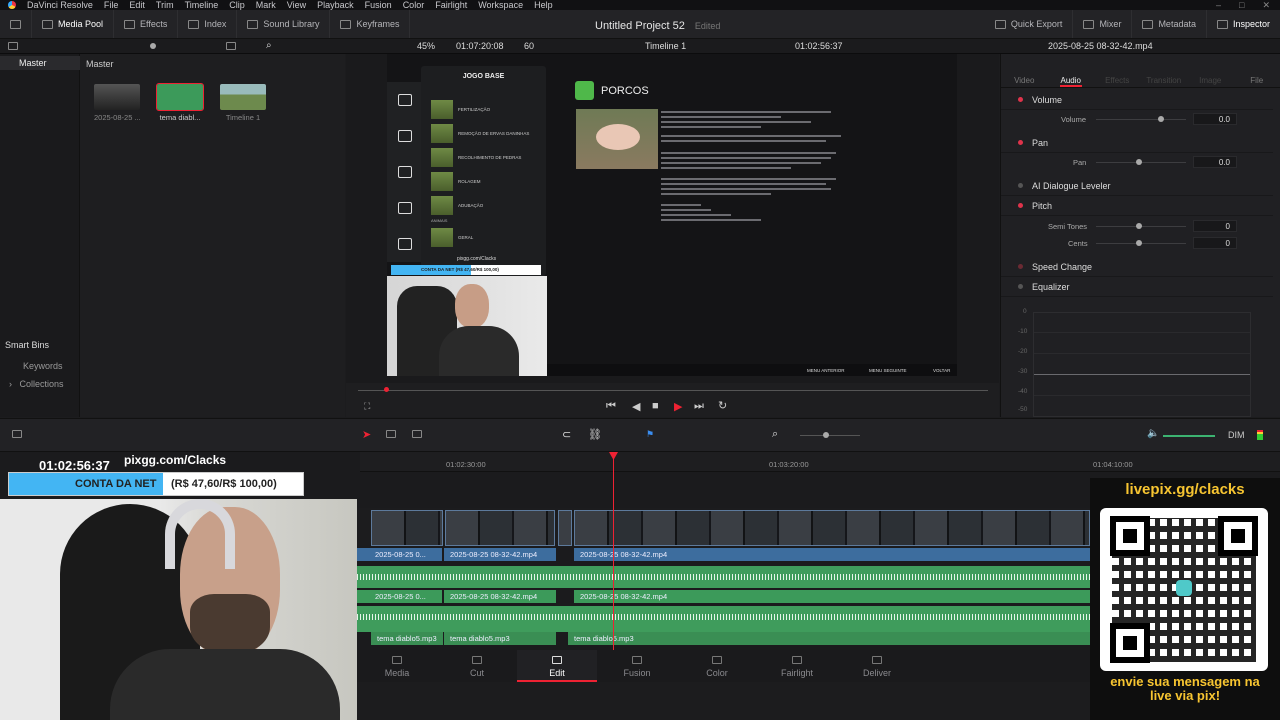 The image size is (1280, 720). What do you see at coordinates (296, 5) in the screenshot?
I see `menu-view: View` at bounding box center [296, 5].